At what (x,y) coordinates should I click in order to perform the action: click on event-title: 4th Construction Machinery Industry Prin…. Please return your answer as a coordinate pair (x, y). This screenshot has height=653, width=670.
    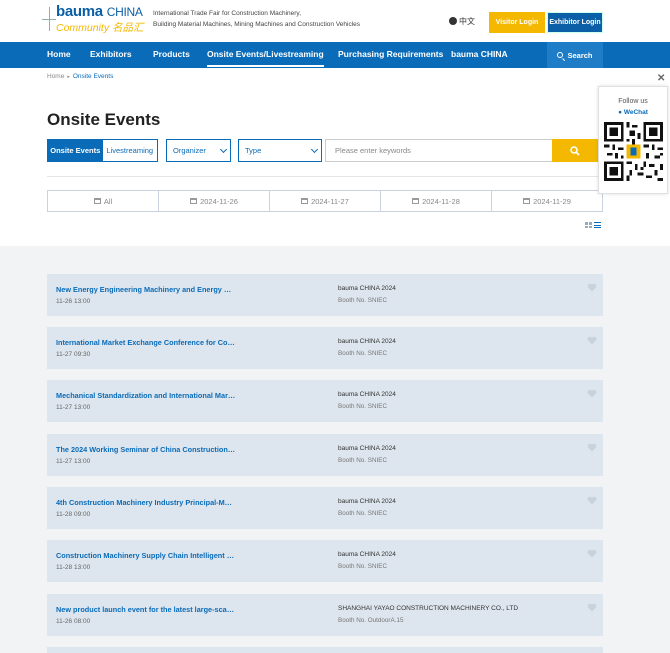
    Looking at the image, I should click on (146, 502).